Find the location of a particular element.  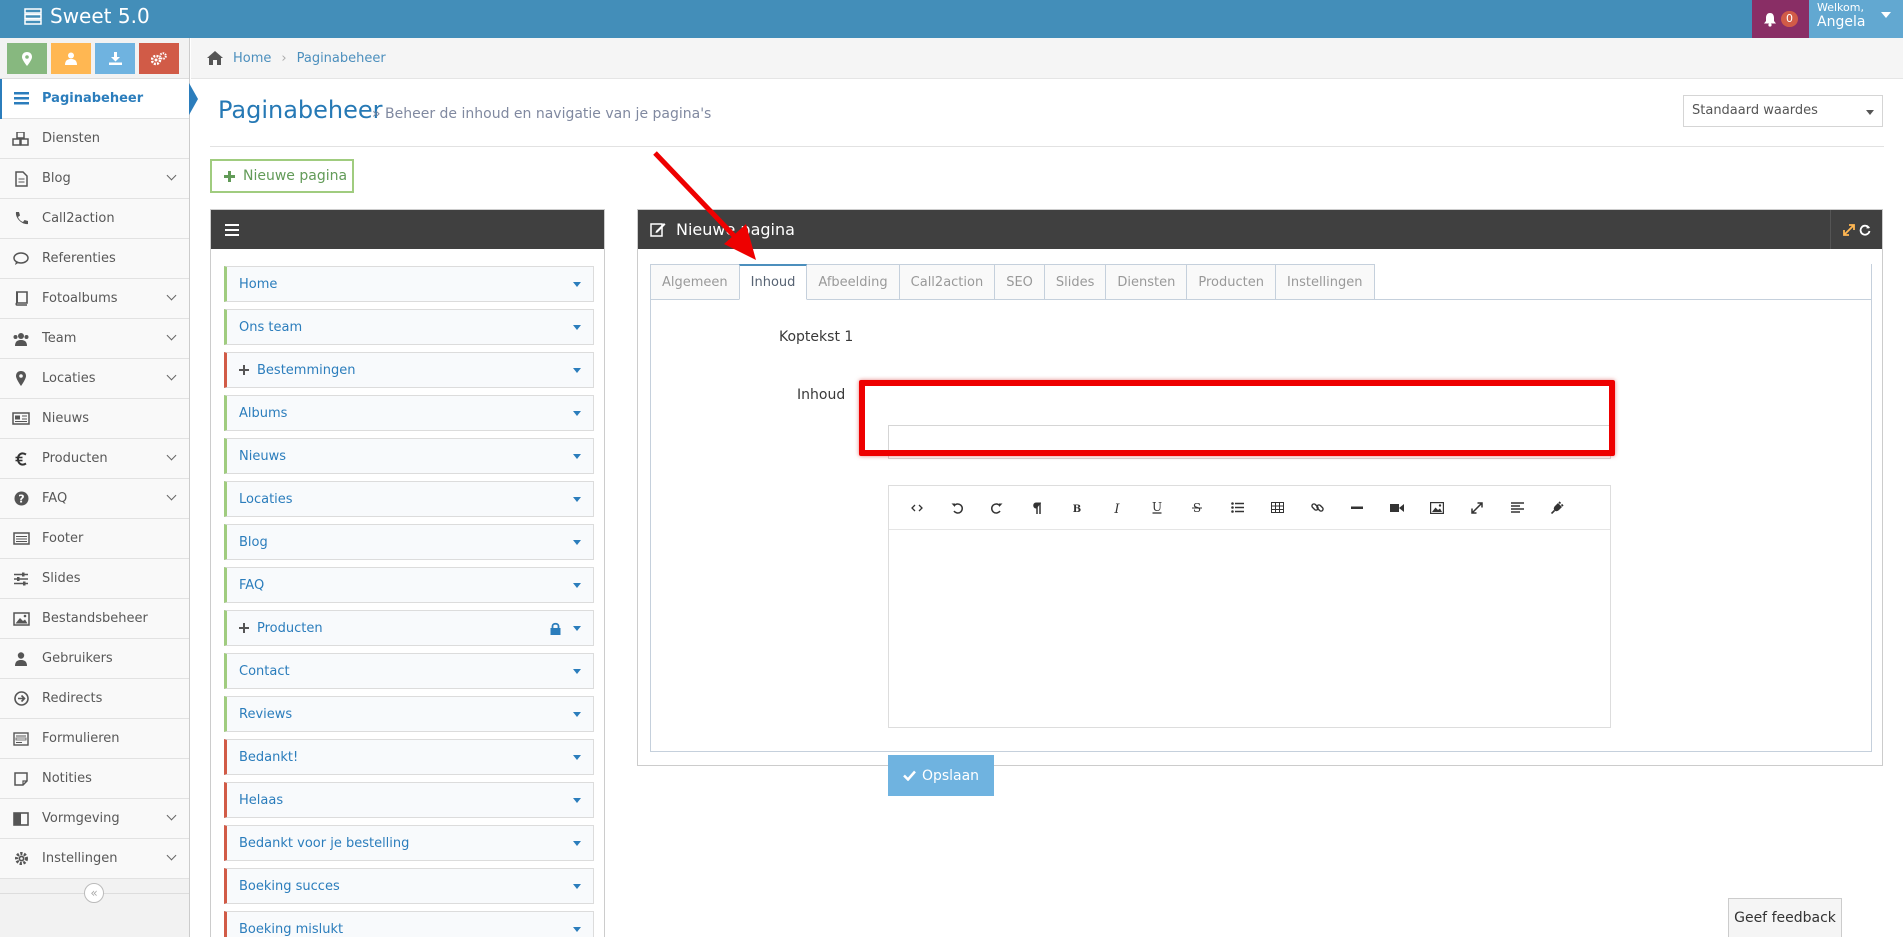

tab-inhoud: Inhoud is located at coordinates (773, 282).